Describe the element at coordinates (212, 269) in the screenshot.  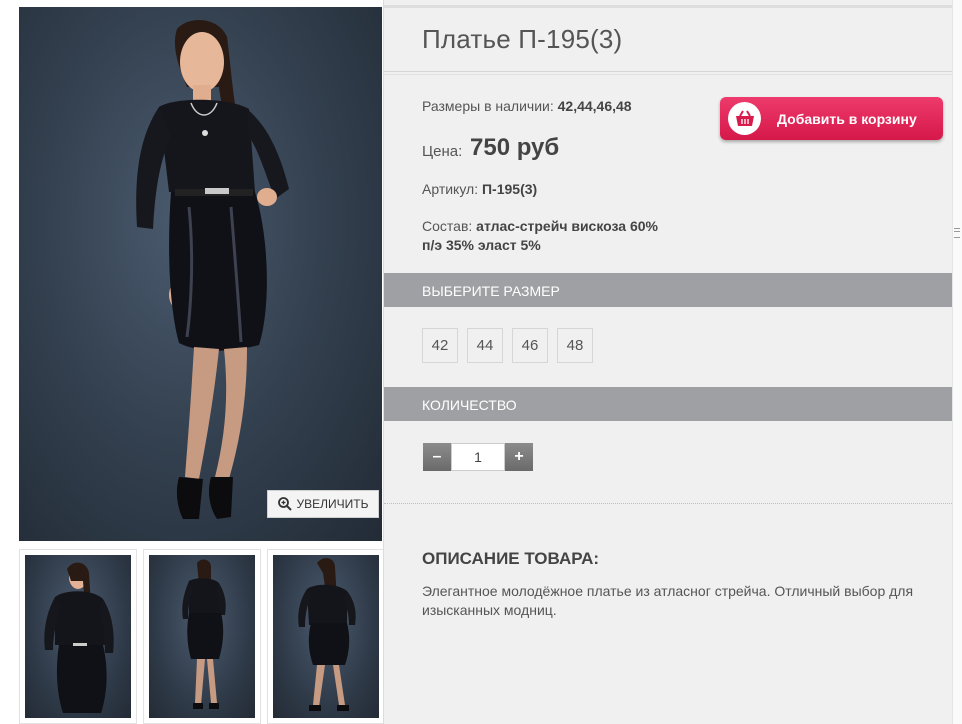
I see `model-illustration` at that location.